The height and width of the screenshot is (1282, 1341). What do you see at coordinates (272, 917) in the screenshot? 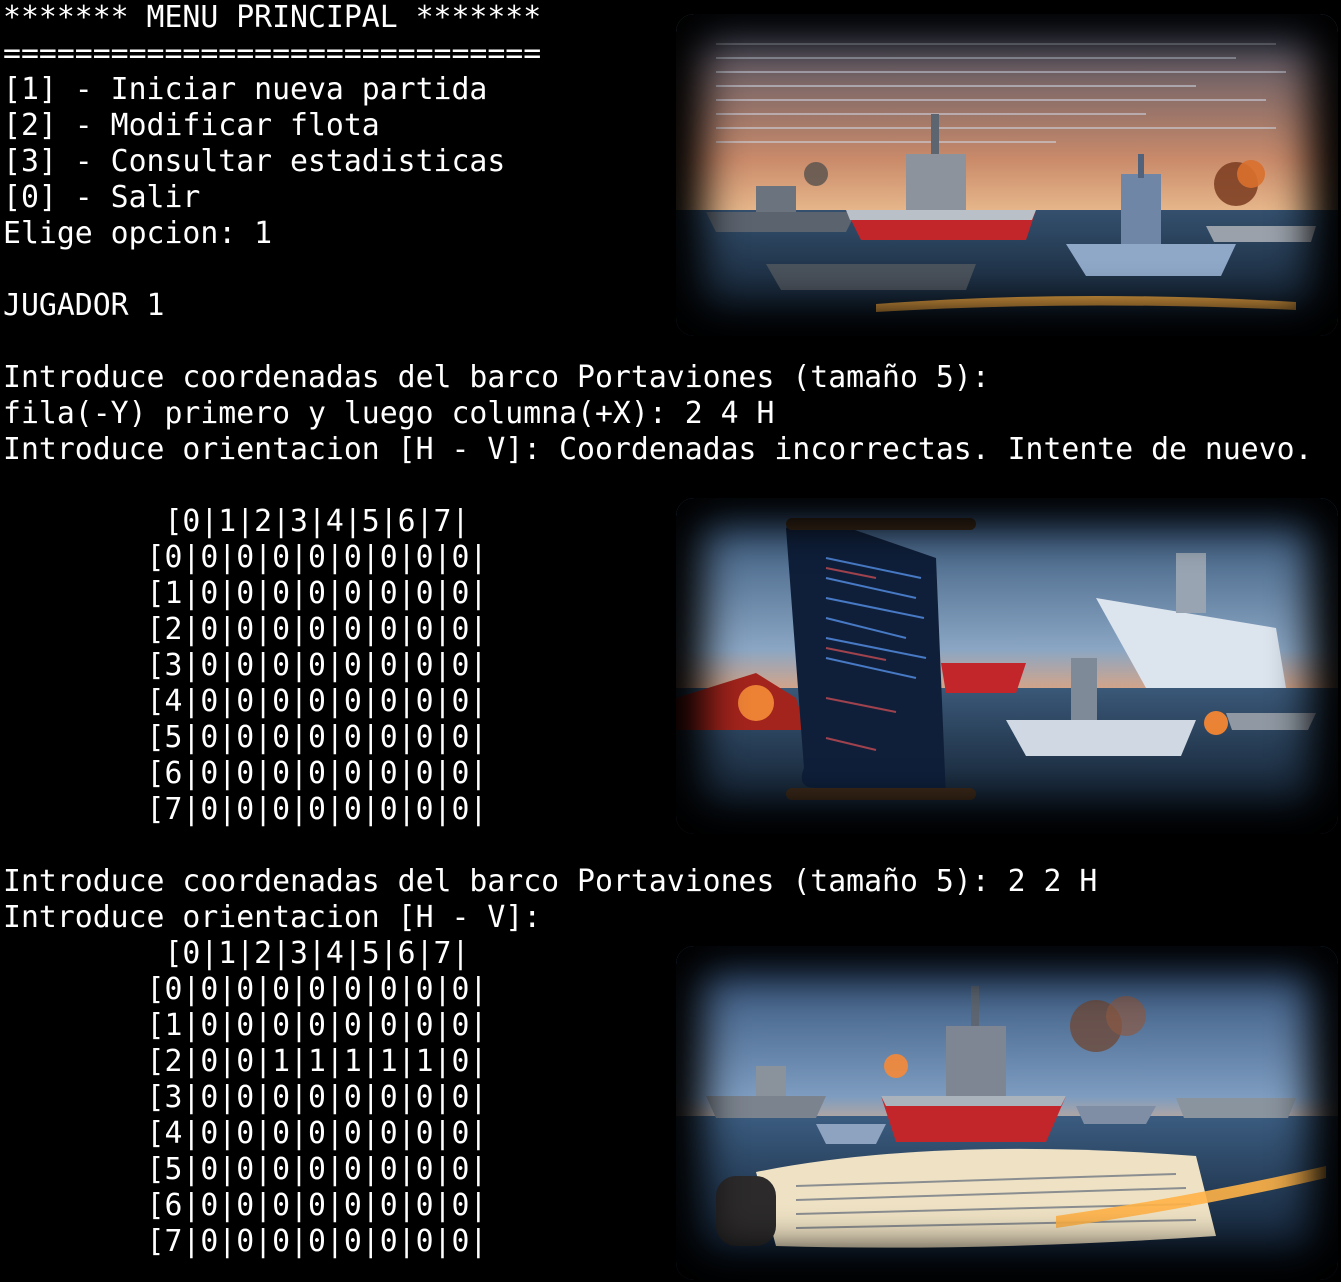
I see `orientation-prompt: Introduce orientacion [H - V]:` at bounding box center [272, 917].